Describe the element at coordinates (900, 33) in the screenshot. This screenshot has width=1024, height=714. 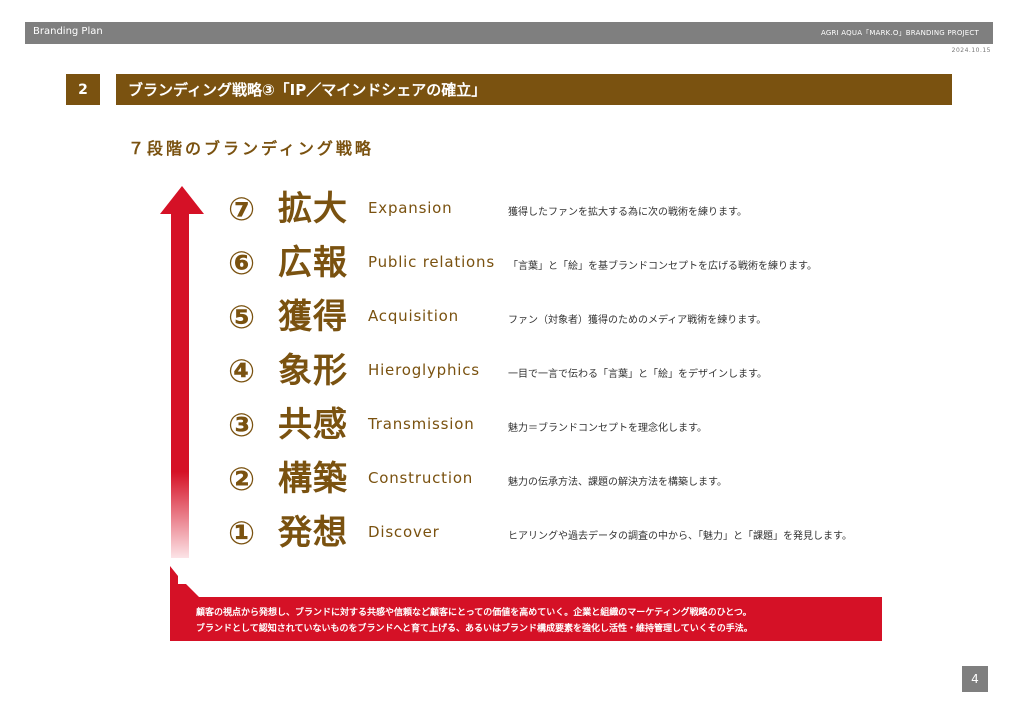
I see `header-project-label: AGRI AQUA「MARK.O」BRANDING PROJECT` at that location.